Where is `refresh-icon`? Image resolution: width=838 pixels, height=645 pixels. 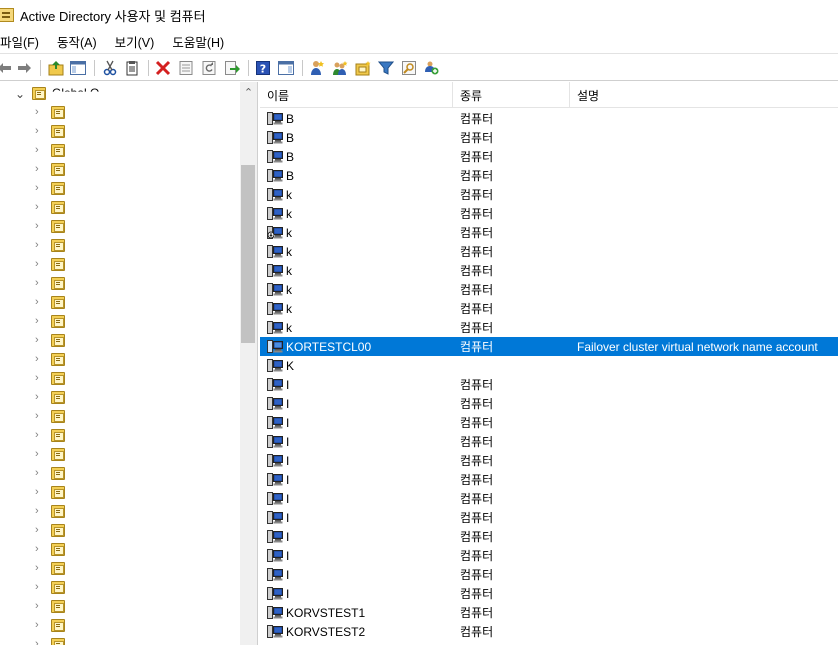
refresh-icon is located at coordinates (209, 68).